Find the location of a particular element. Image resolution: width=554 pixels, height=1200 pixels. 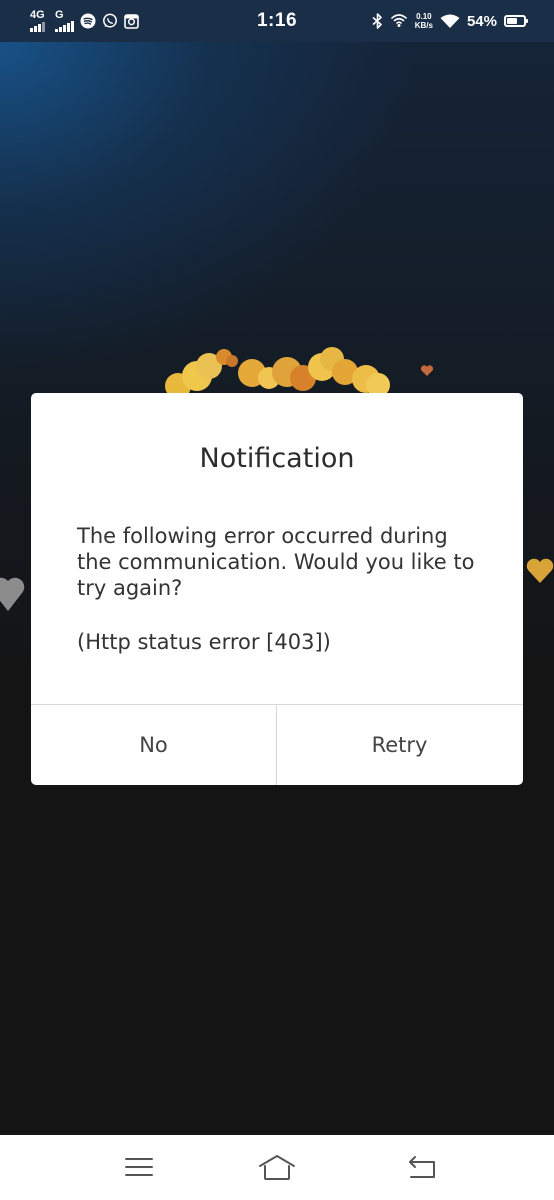

home-button is located at coordinates (277, 1167).